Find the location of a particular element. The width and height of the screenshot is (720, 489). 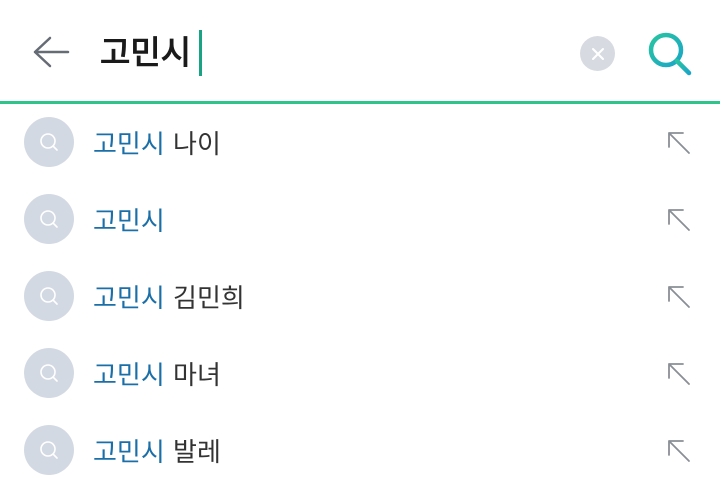

suggestion-text: 고민시 is located at coordinates (129, 219).